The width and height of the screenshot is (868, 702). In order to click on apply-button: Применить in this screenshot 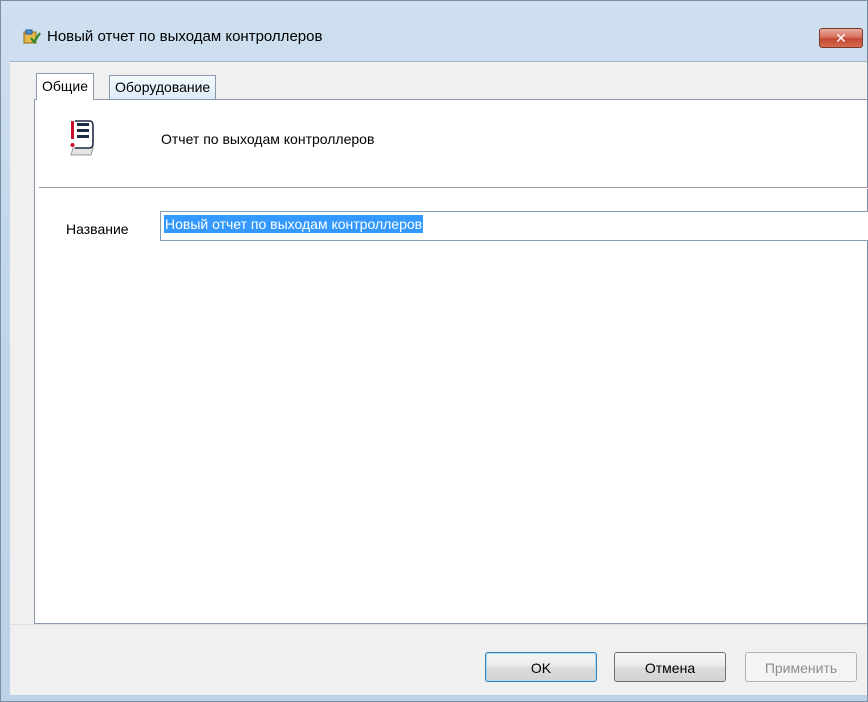, I will do `click(801, 667)`.